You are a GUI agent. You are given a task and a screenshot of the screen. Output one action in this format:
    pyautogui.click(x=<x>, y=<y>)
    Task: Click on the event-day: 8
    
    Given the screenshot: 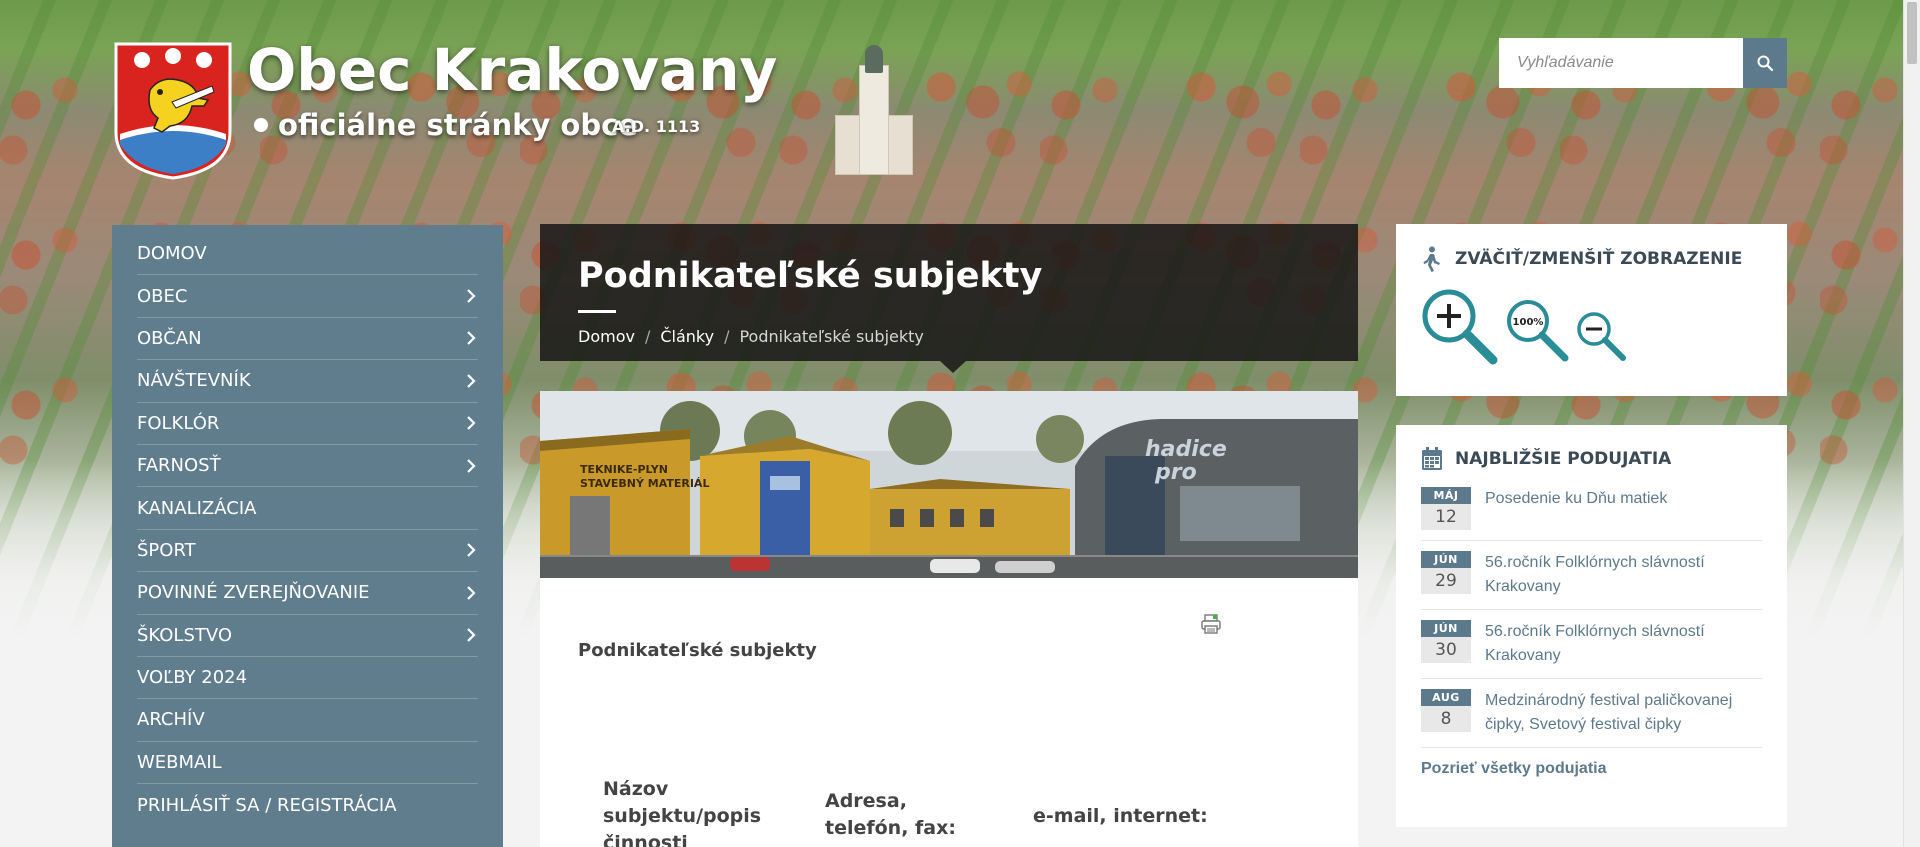 What is the action you would take?
    pyautogui.click(x=1446, y=719)
    